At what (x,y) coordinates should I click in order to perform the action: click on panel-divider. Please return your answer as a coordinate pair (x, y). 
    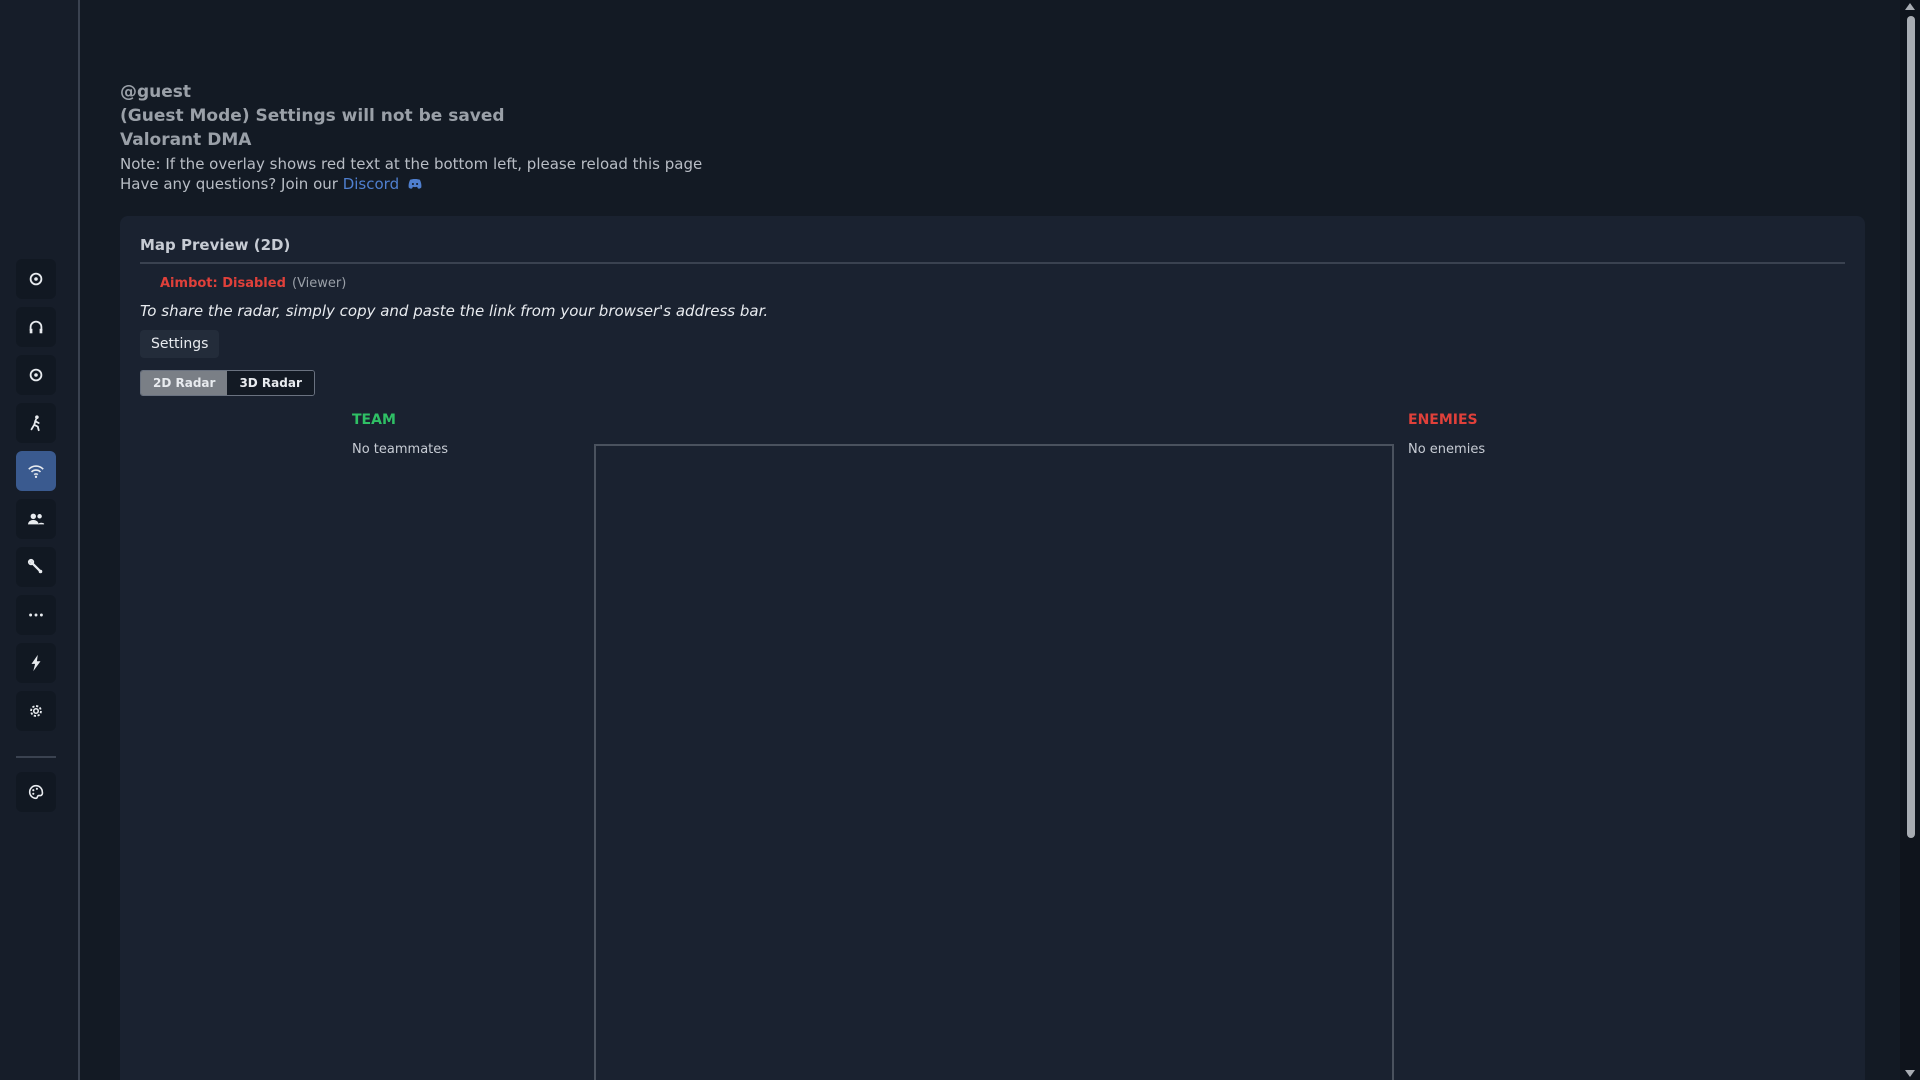
    Looking at the image, I should click on (992, 263).